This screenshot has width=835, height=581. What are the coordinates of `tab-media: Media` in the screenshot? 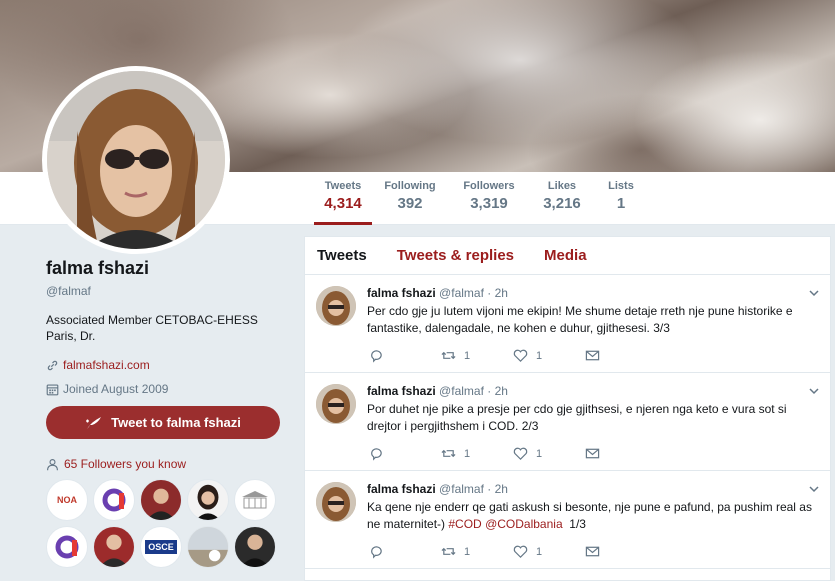 It's located at (565, 255).